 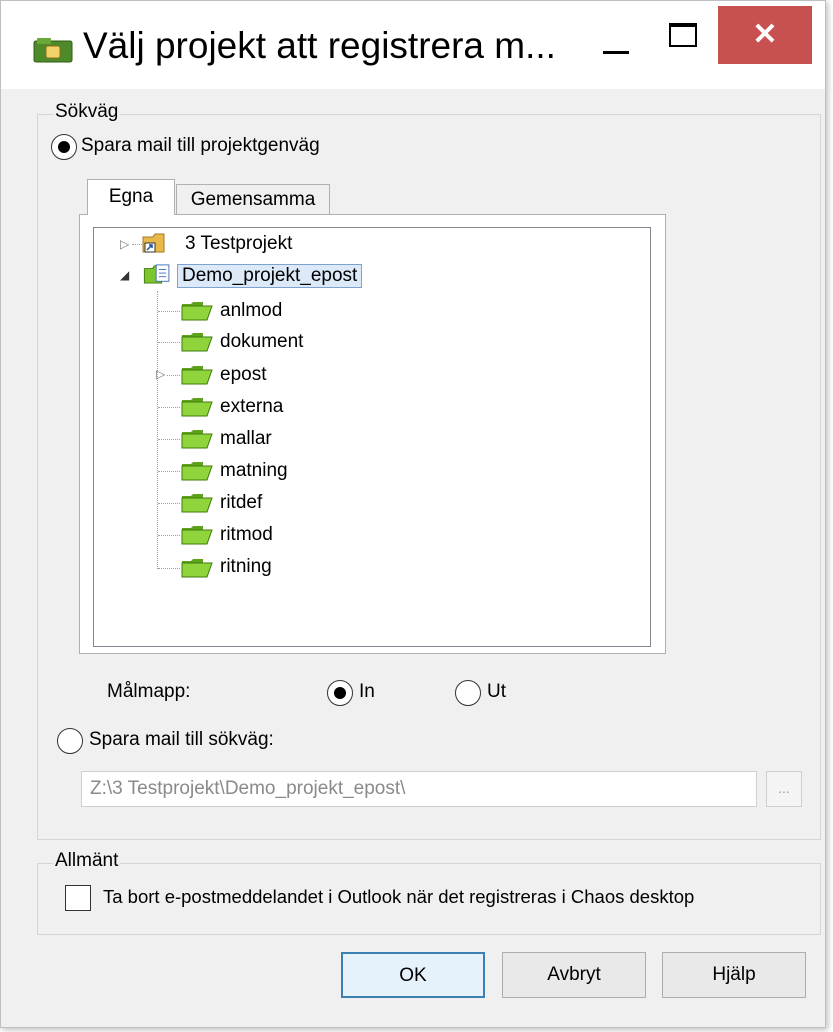 What do you see at coordinates (241, 503) in the screenshot?
I see `tree-node-label: ritdef` at bounding box center [241, 503].